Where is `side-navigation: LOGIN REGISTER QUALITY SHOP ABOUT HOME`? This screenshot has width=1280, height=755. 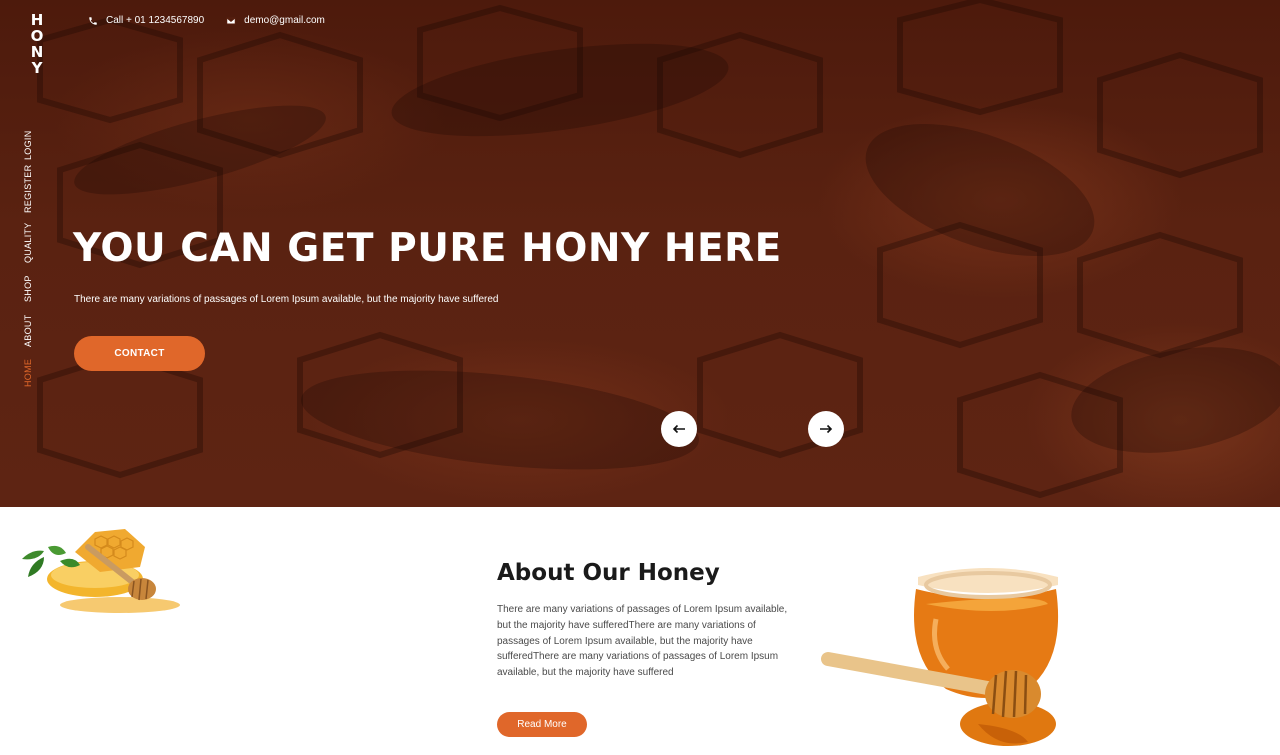 side-navigation: LOGIN REGISTER QUALITY SHOP ABOUT HOME is located at coordinates (32, 260).